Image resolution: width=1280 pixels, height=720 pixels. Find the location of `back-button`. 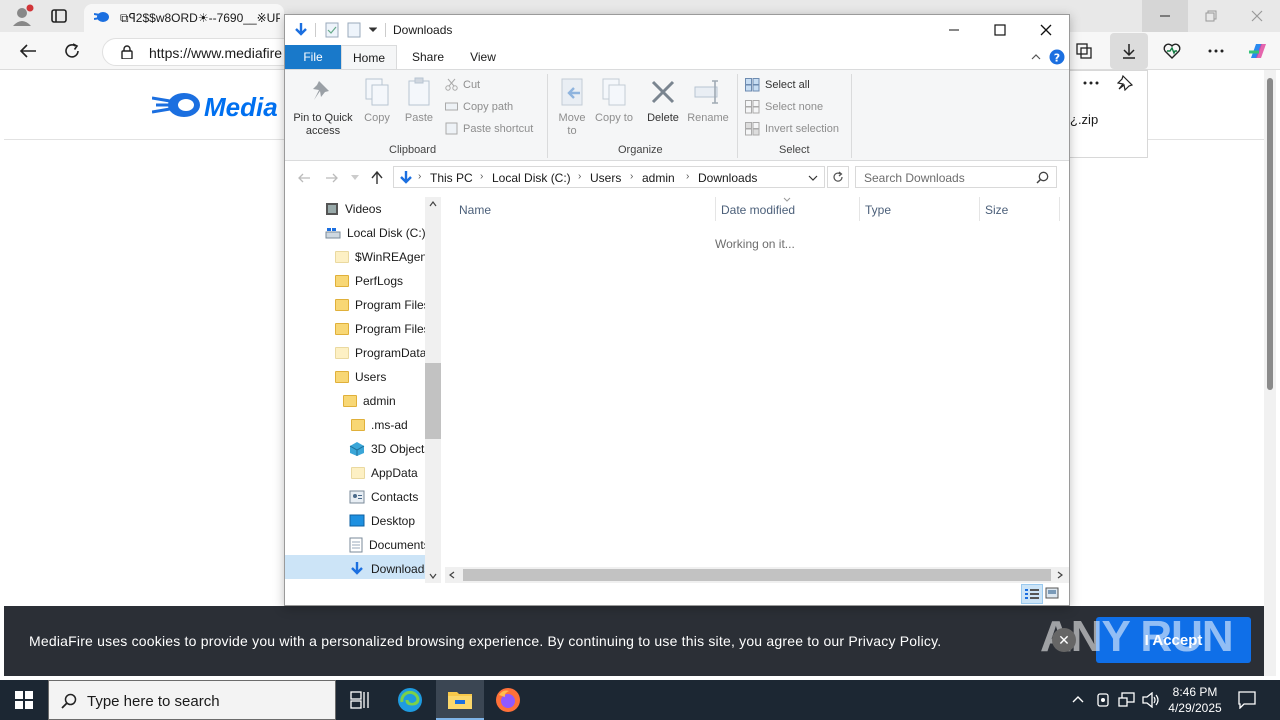

back-button is located at coordinates (28, 51).